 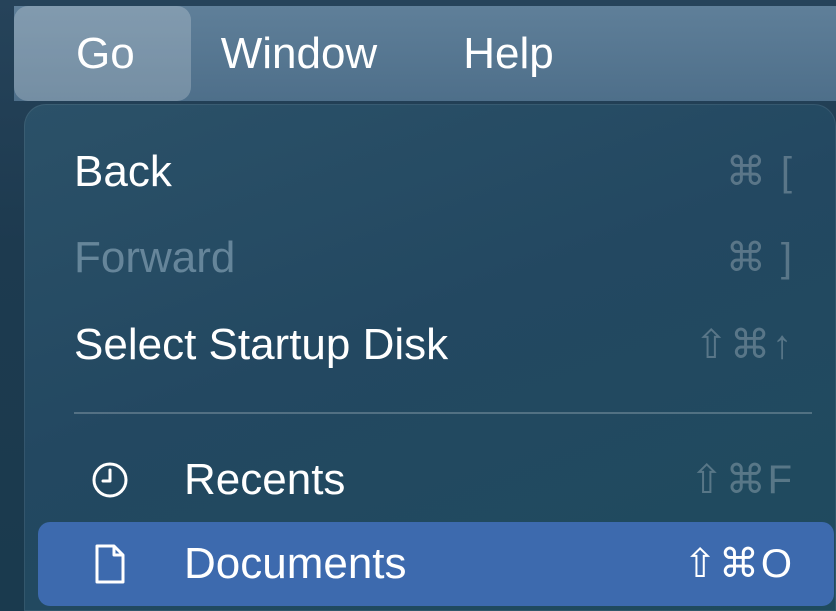 I want to click on menu-separator, so click(x=443, y=413).